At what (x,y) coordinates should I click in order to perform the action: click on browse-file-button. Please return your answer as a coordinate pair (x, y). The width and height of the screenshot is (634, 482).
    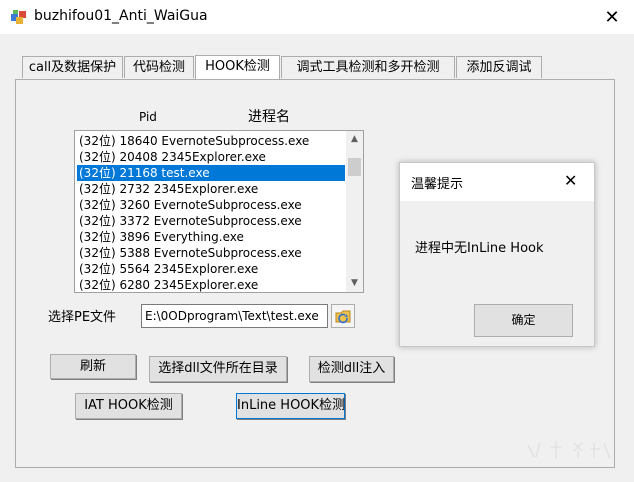
    Looking at the image, I should click on (343, 316).